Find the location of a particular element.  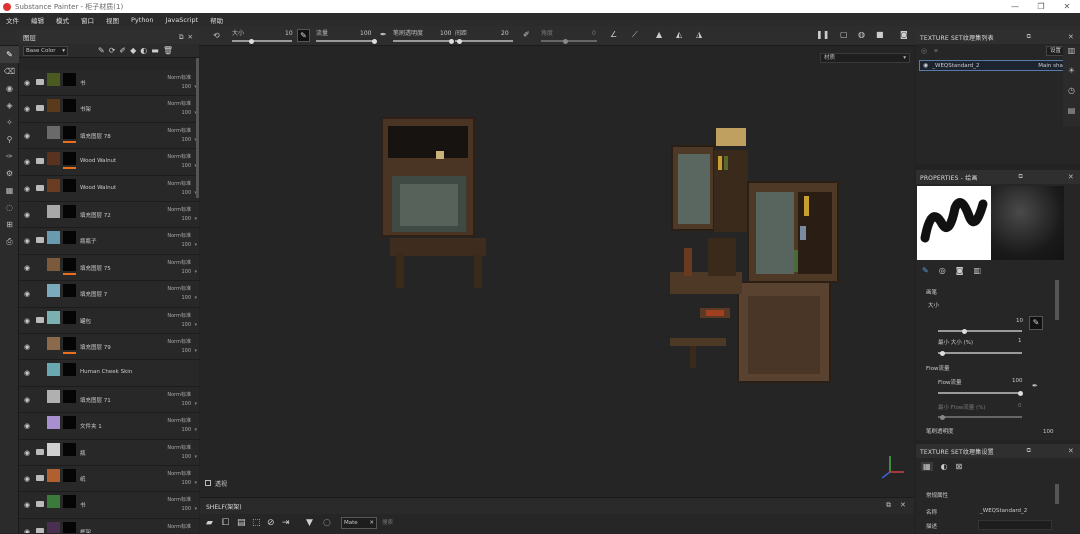

props-close-icon: ✕ is located at coordinates (1071, 177).